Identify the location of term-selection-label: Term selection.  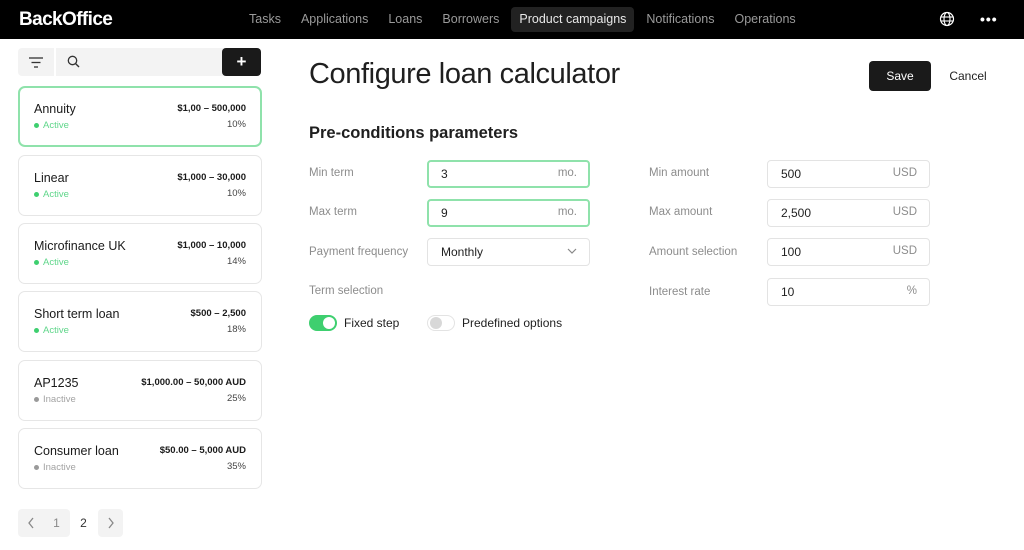
(346, 291).